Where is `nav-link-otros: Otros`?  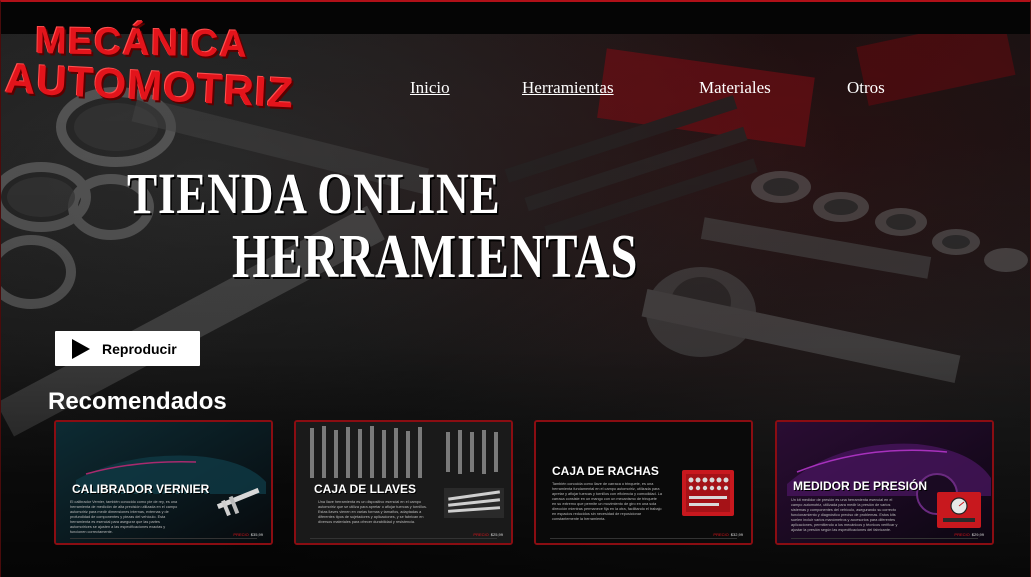 nav-link-otros: Otros is located at coordinates (866, 88).